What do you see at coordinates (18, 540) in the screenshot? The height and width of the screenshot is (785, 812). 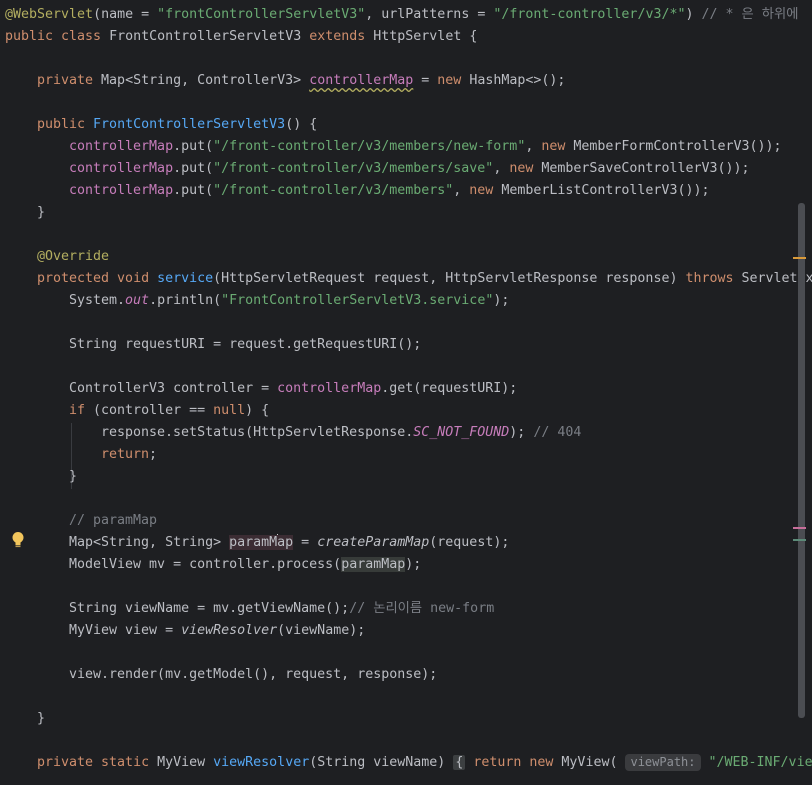 I see `lightbulb-icon` at bounding box center [18, 540].